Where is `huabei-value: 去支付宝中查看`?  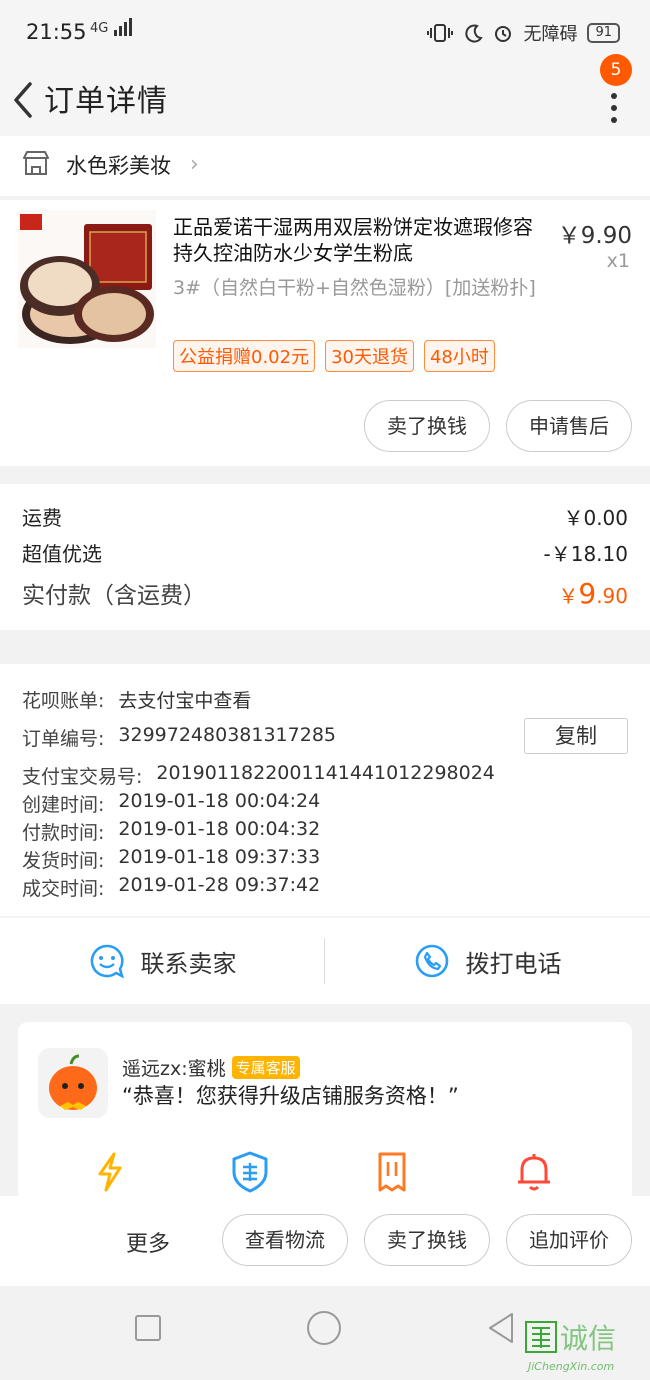 huabei-value: 去支付宝中查看 is located at coordinates (185, 701).